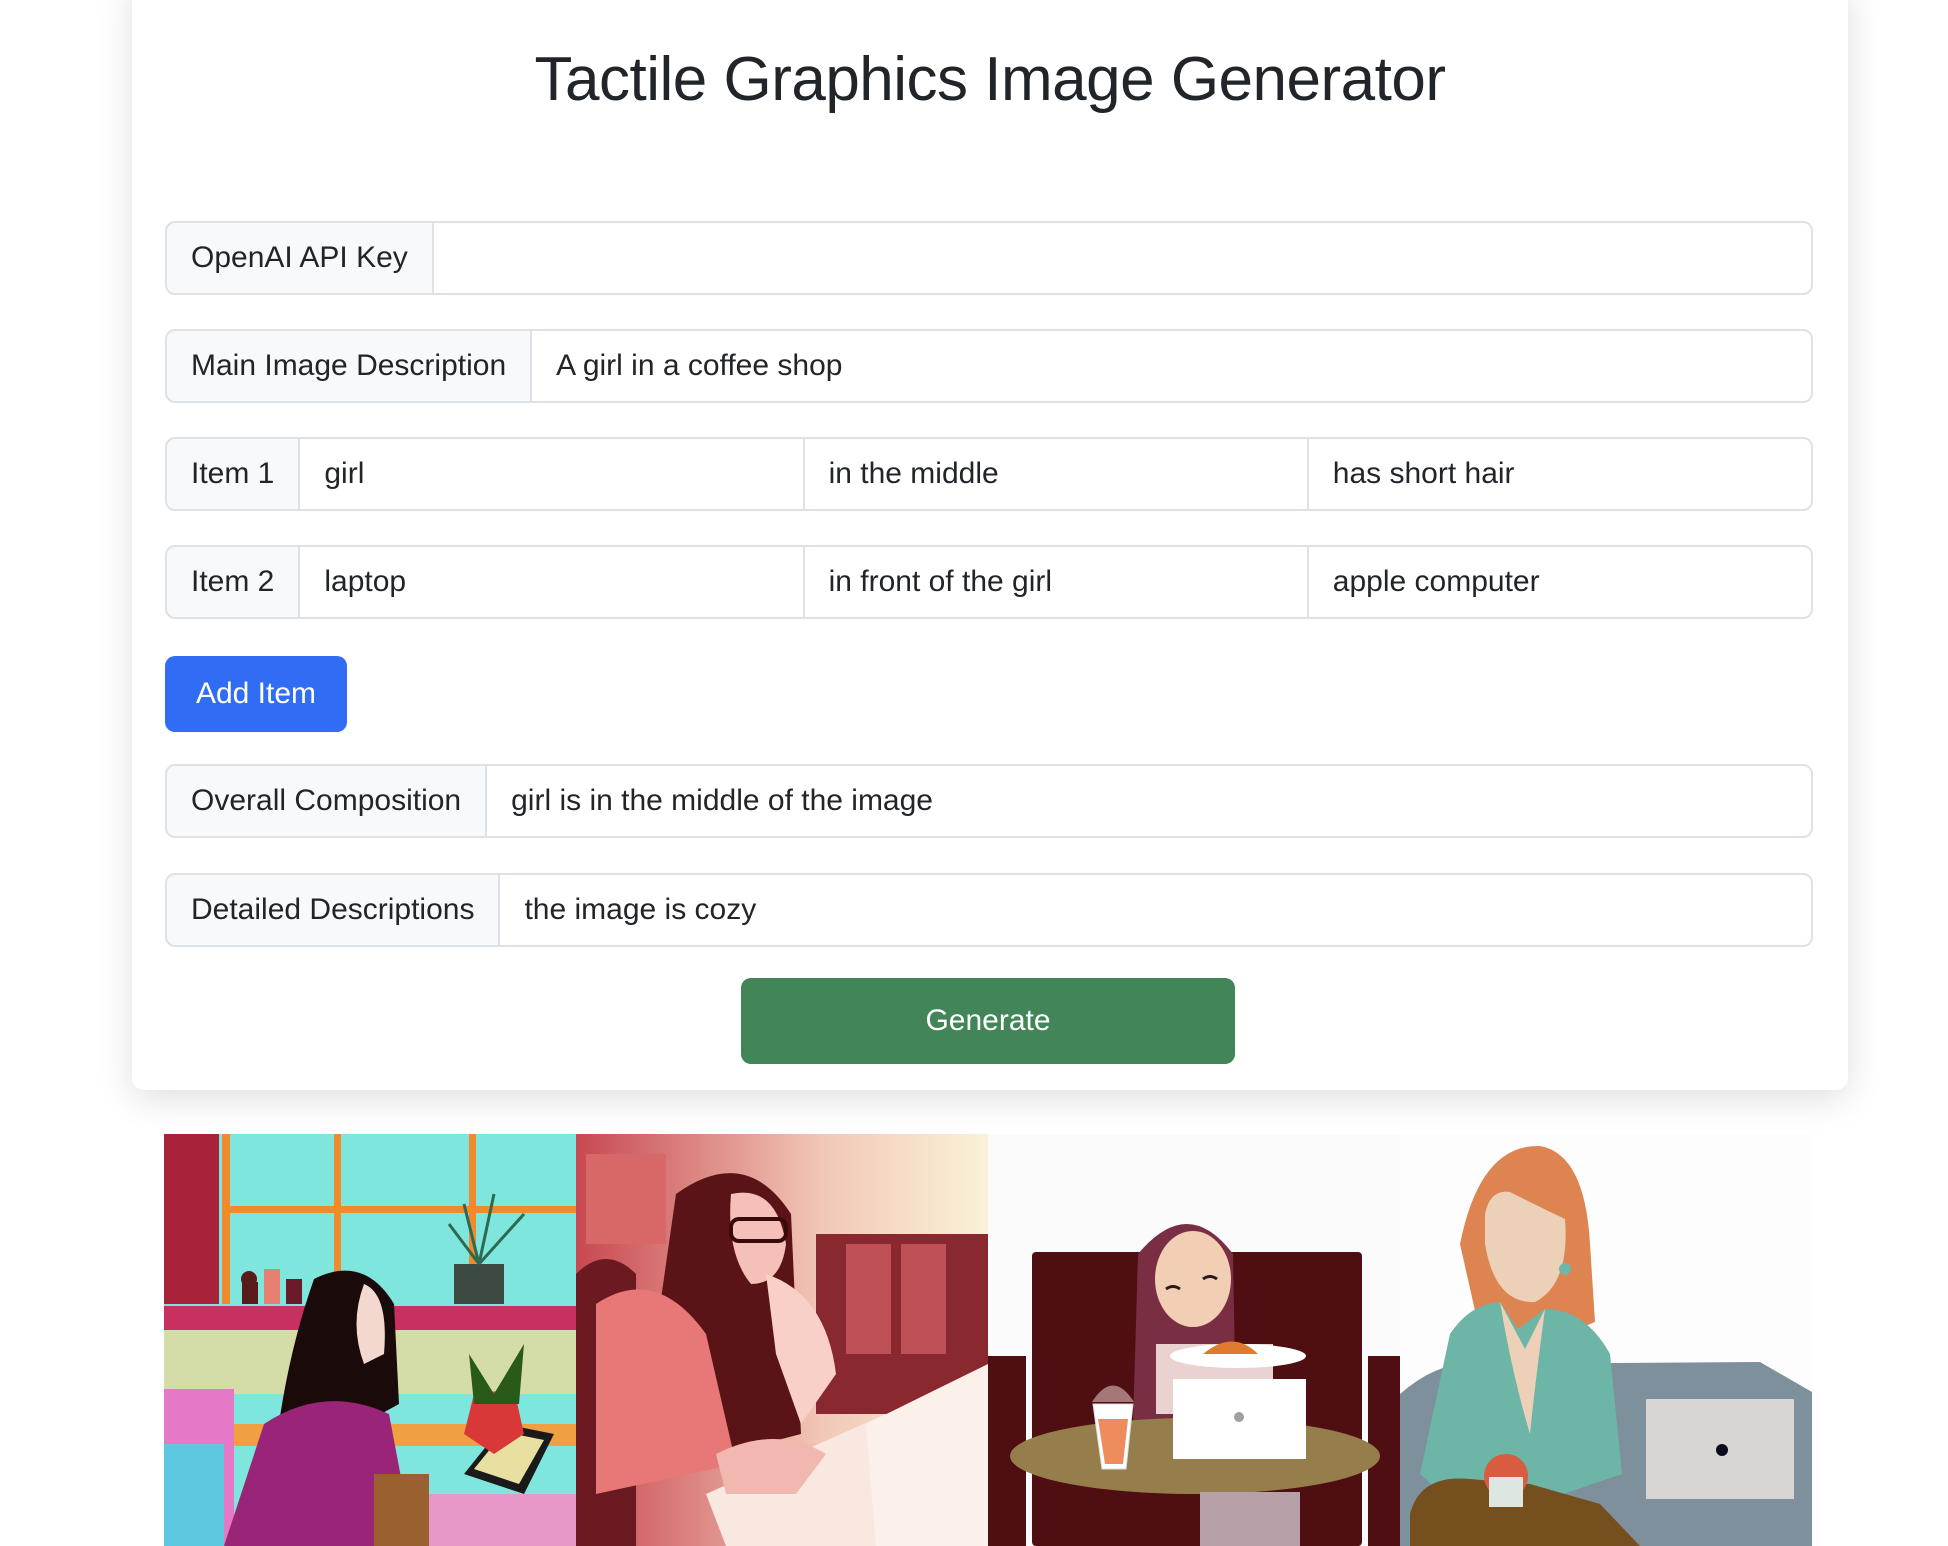 The image size is (1948, 1546). Describe the element at coordinates (990, 79) in the screenshot. I see `page-title: Tactile Graphics Image Generator` at that location.